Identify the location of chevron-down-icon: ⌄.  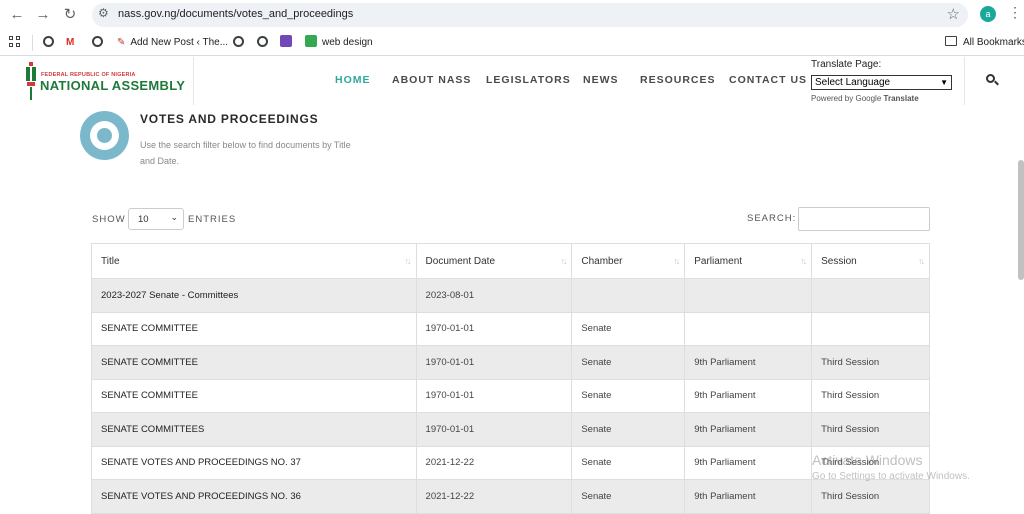
(174, 217).